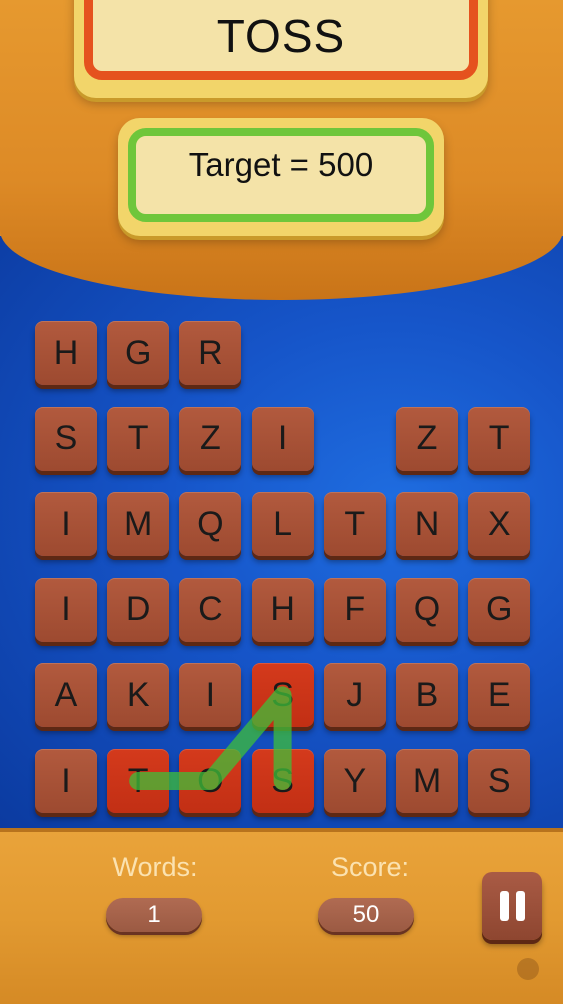  I want to click on tile-letter: N, so click(427, 523).